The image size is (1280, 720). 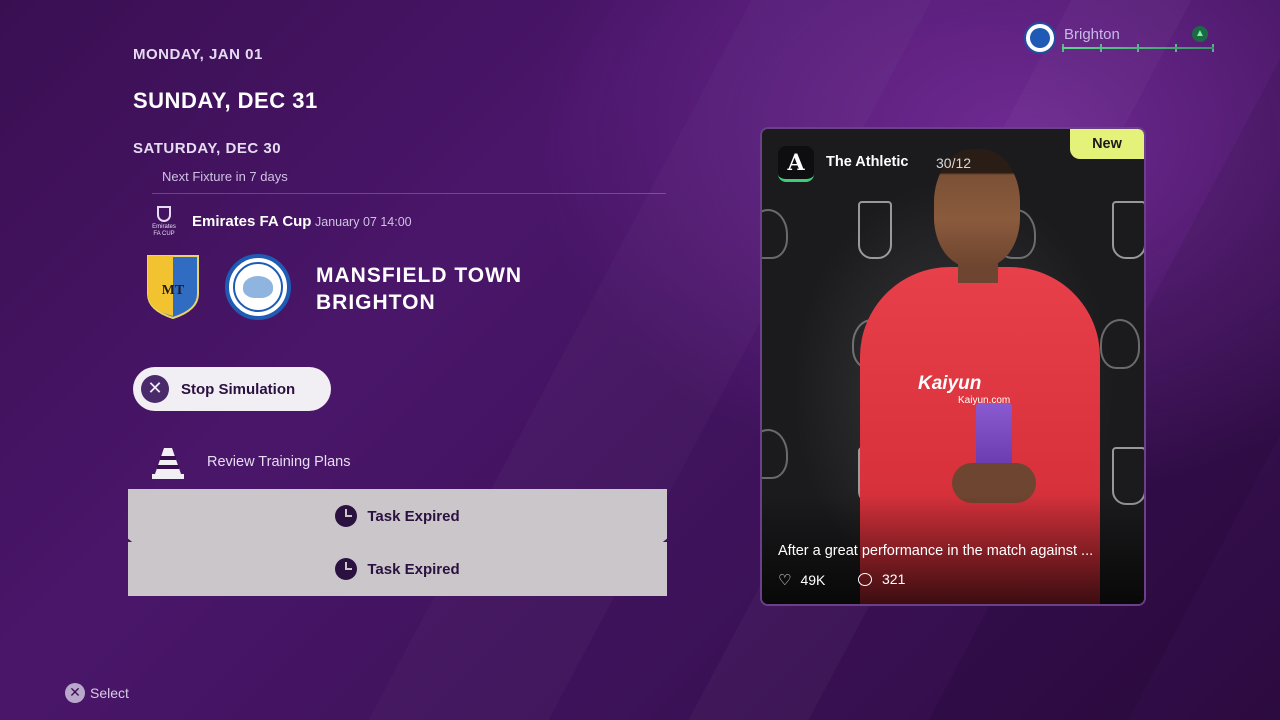 I want to click on mansfield-crest-icon: MT, so click(x=173, y=287).